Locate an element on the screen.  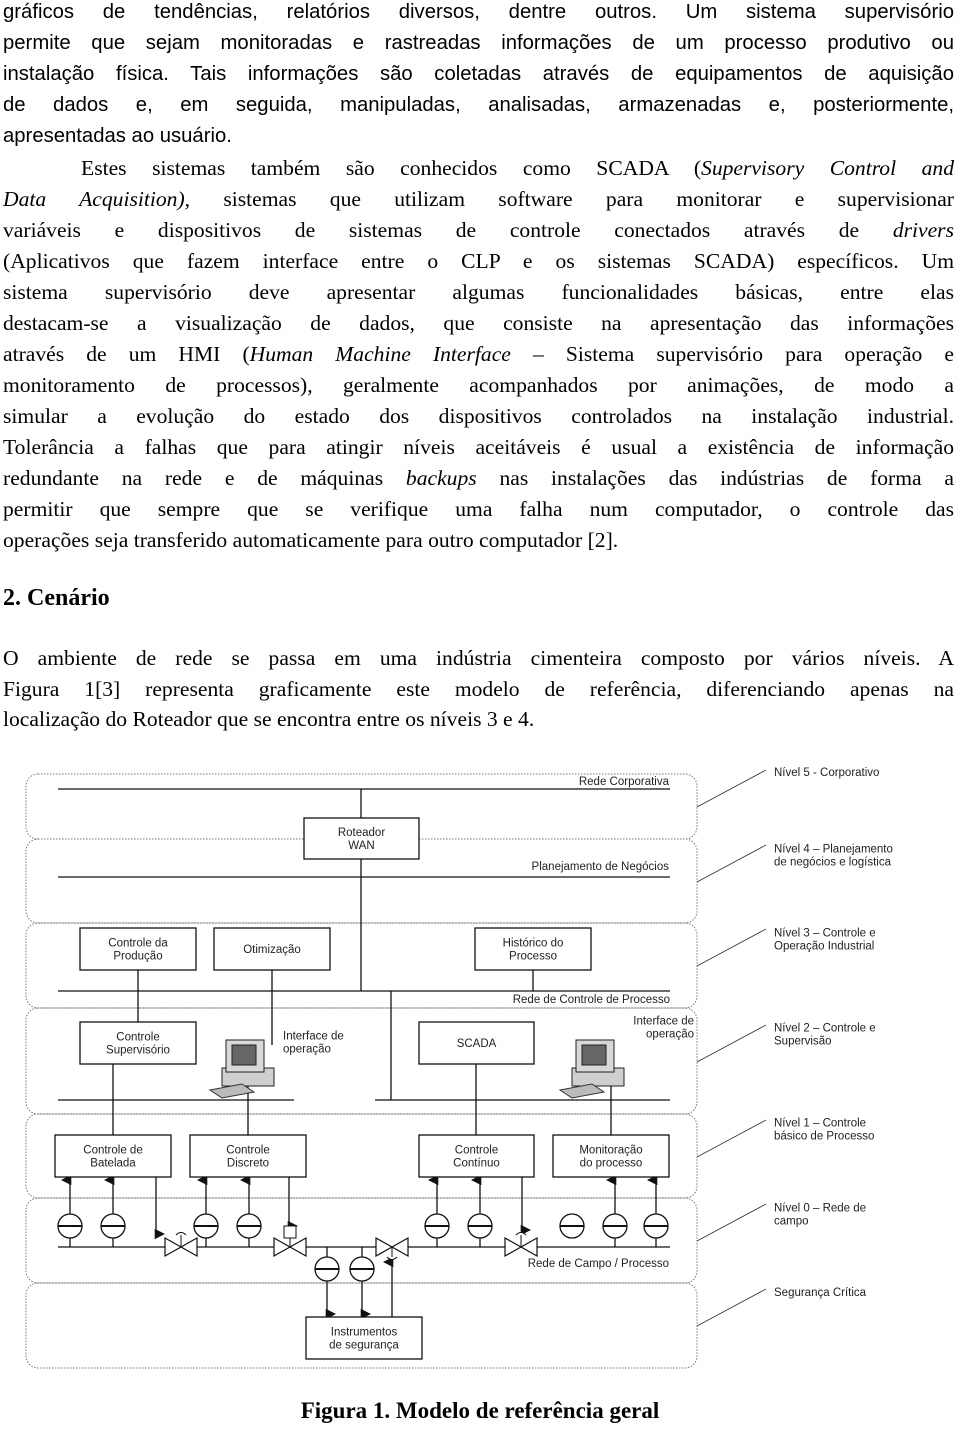
level-label: Supervisão is located at coordinates (803, 1042).